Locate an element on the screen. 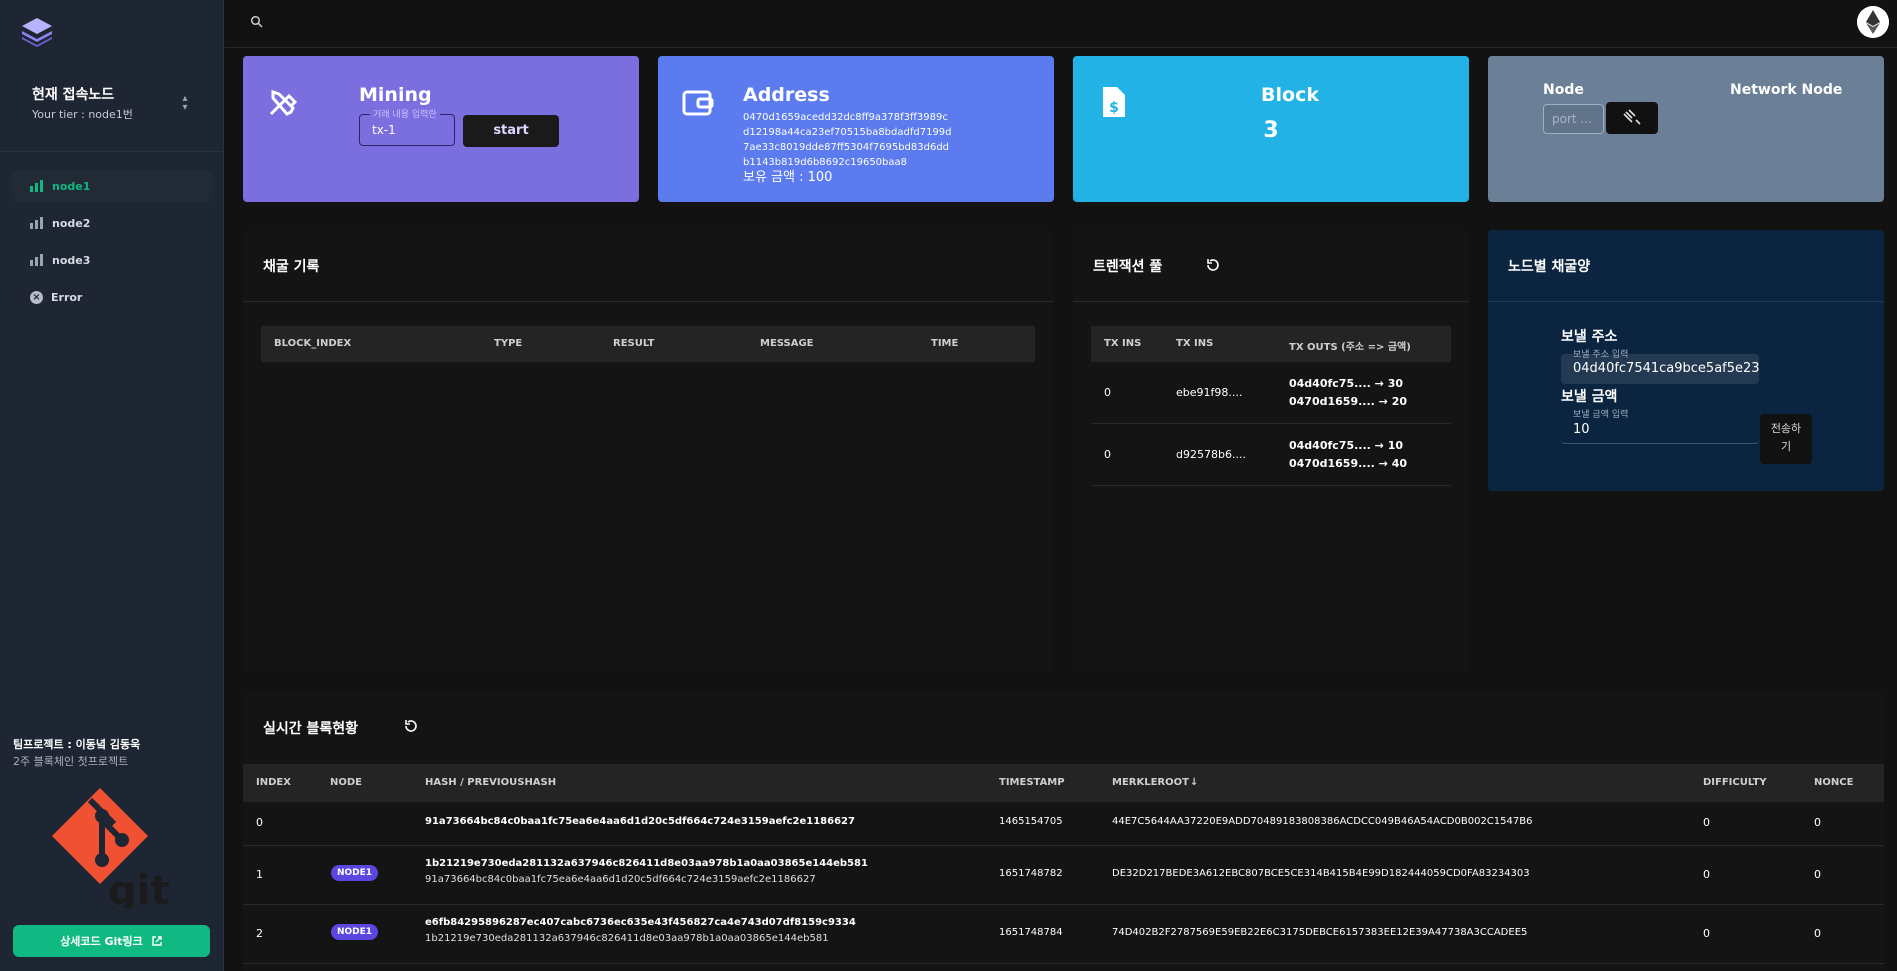  send-address-field: 보낼 주소 입력 04d40fc7541ca9bce5af5e23 is located at coordinates (1660, 367).